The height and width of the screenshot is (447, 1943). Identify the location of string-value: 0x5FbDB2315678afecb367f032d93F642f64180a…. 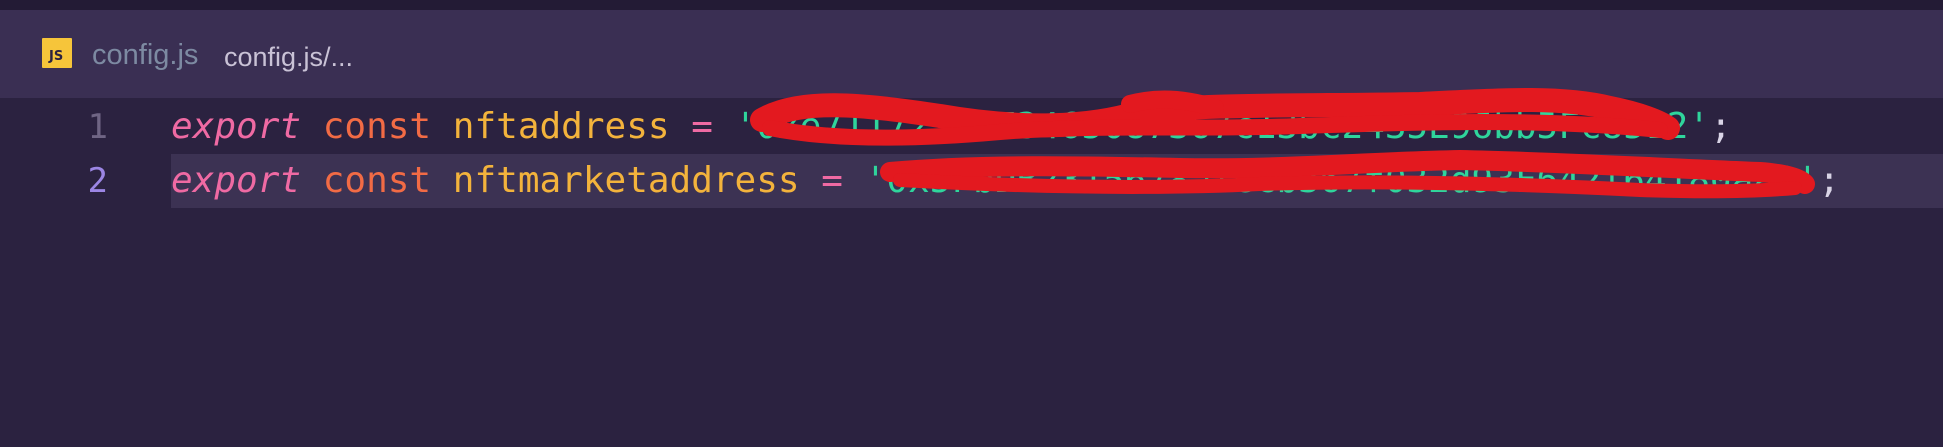
(1341, 180).